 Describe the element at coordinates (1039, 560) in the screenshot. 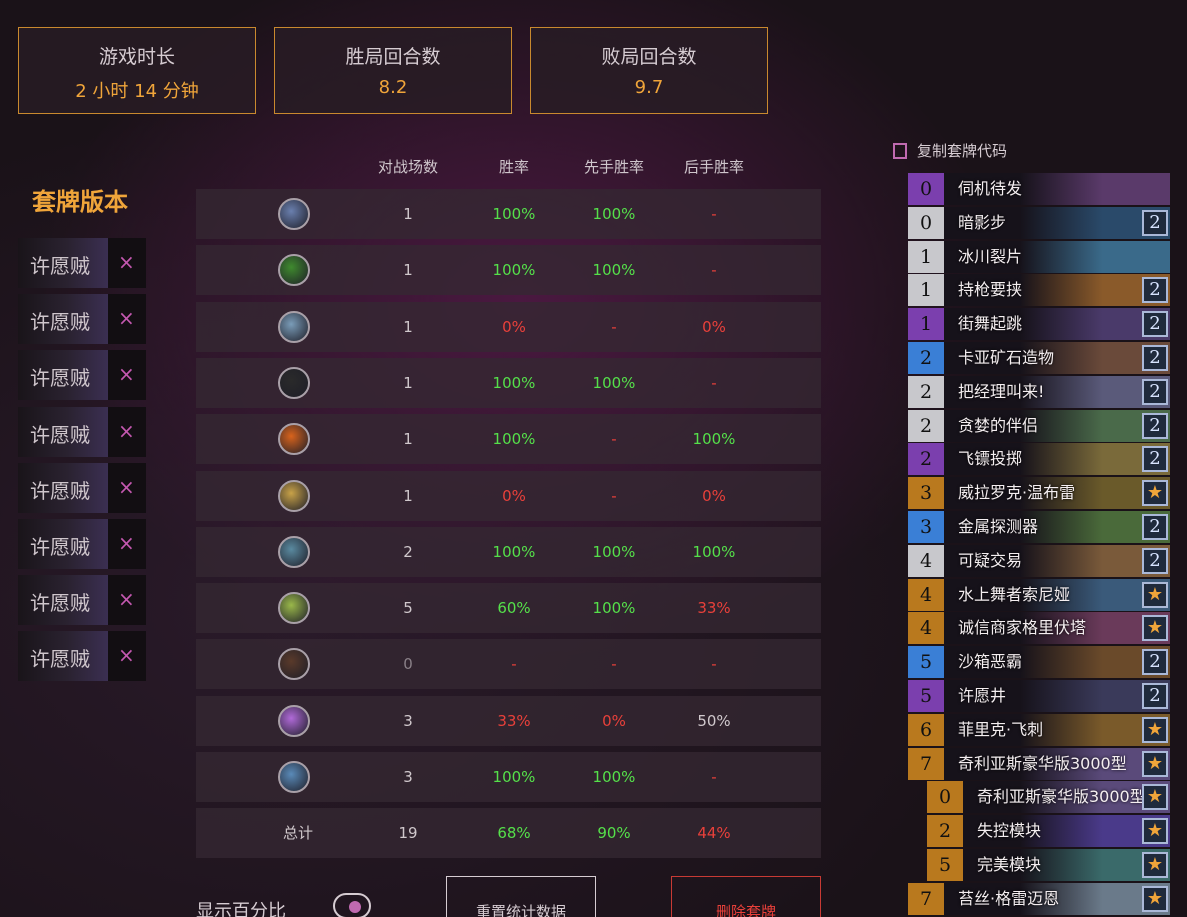

I see `deck-card: 4 可疑交易 2` at that location.